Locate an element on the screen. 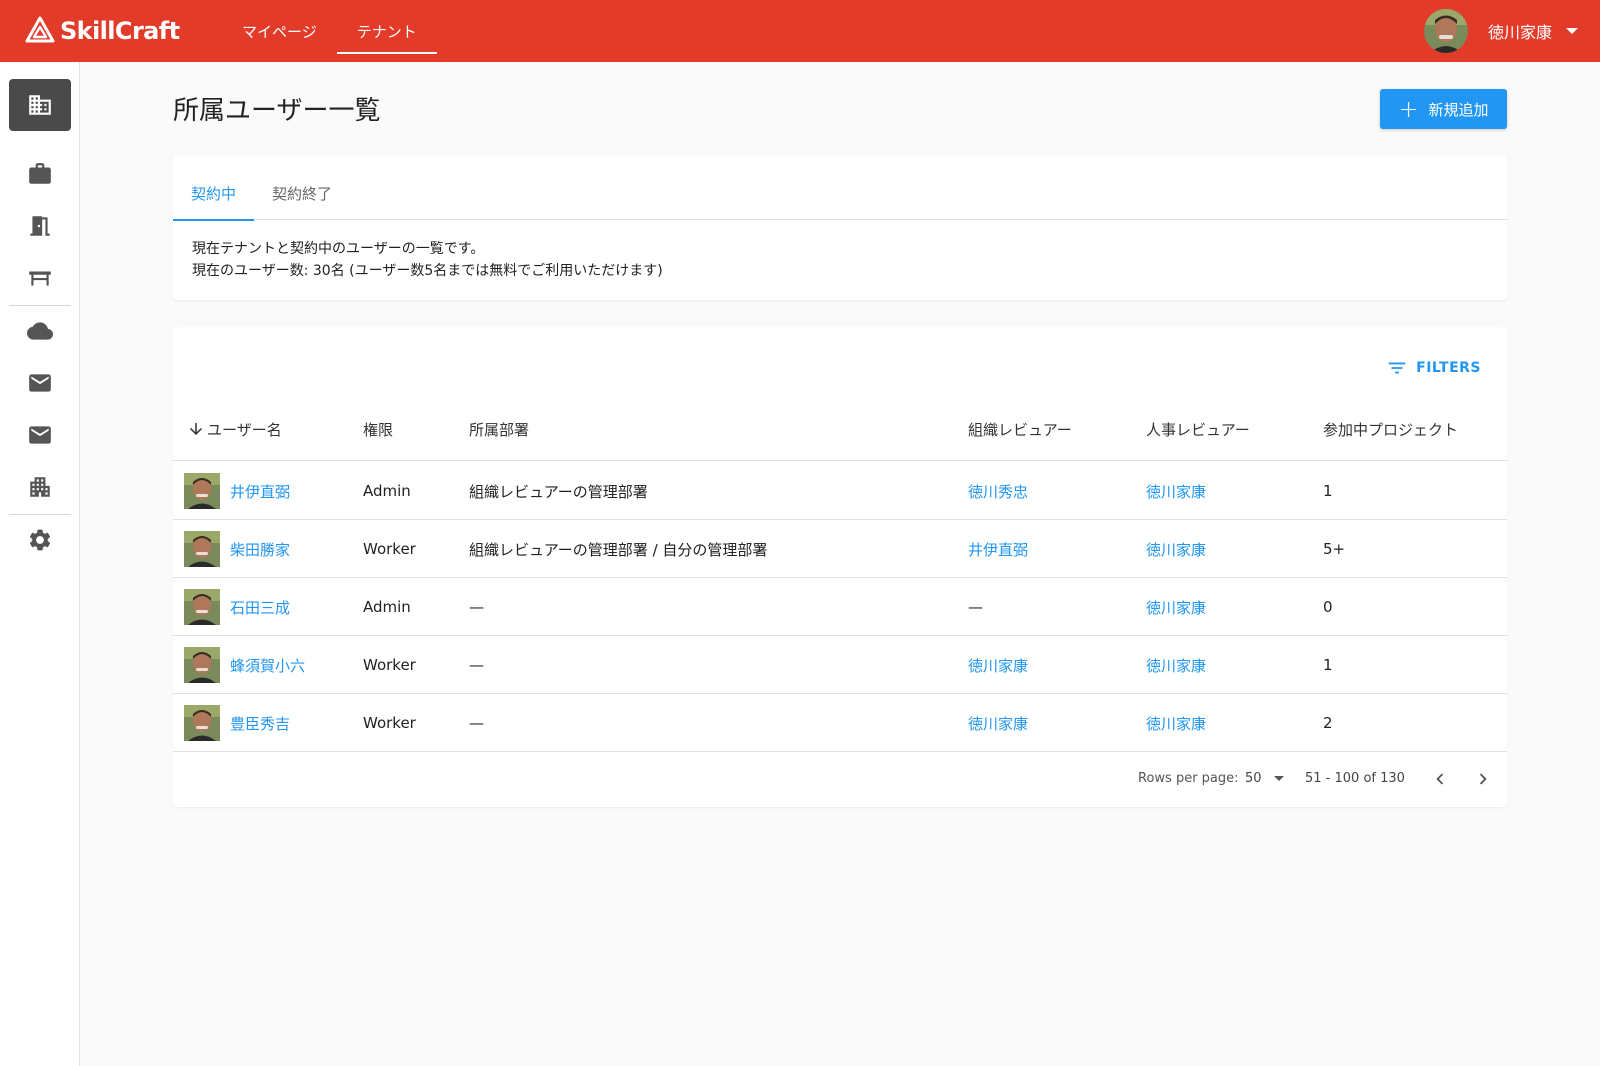 The height and width of the screenshot is (1066, 1600). skillcraft-logo: SkillCraft is located at coordinates (108, 31).